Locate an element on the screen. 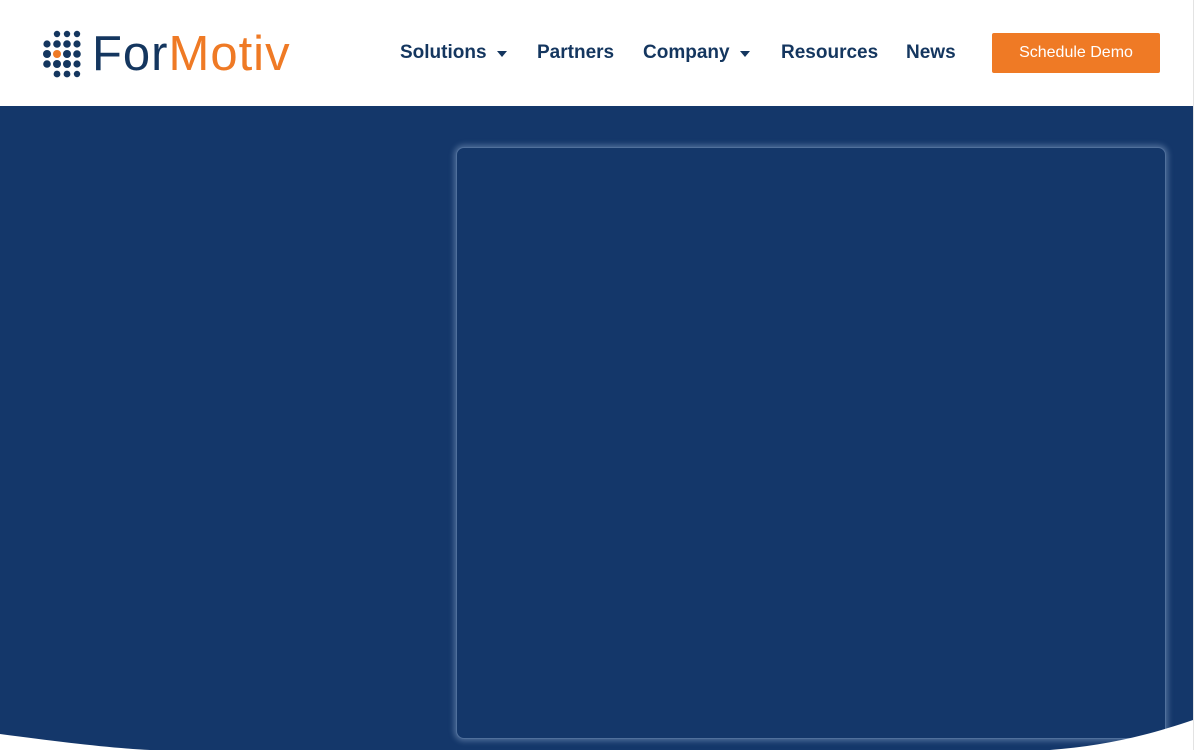 The height and width of the screenshot is (750, 1200). nav-item-solutions: Solutions is located at coordinates (453, 53).